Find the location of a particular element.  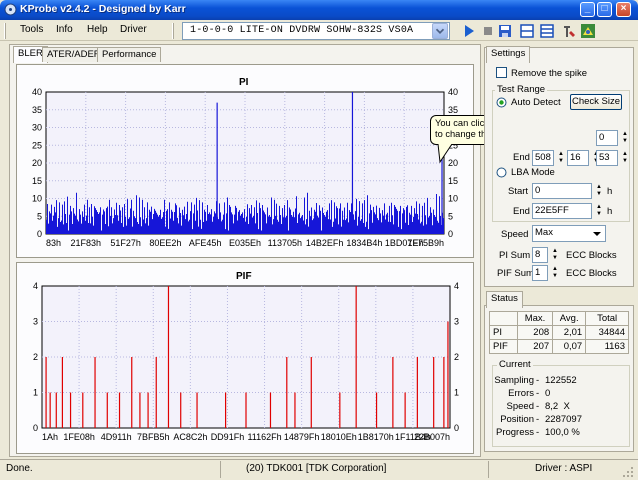

y-tick-label: 4 is located at coordinates (35, 286).